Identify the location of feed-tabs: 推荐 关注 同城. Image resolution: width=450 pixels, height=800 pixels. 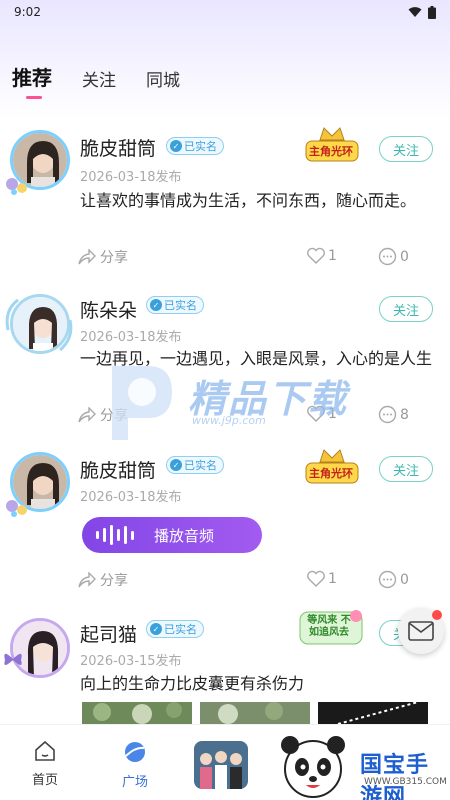
(96, 80).